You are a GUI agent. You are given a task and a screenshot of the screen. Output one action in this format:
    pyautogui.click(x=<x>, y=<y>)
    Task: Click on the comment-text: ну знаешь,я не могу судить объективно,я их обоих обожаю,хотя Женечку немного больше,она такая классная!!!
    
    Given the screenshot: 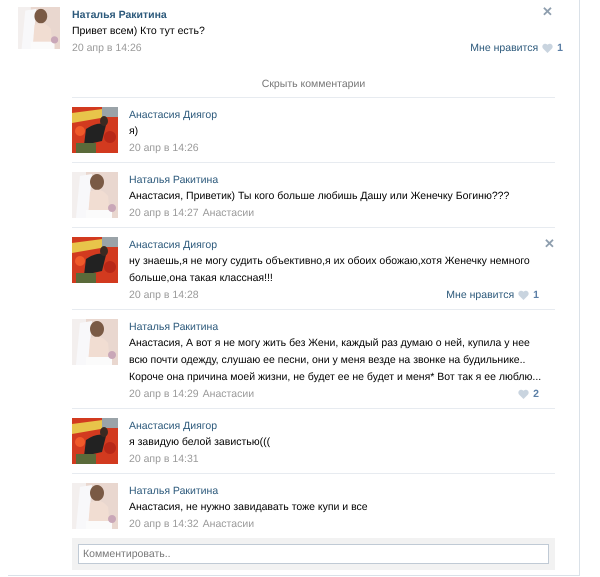 What is the action you would take?
    pyautogui.click(x=330, y=270)
    